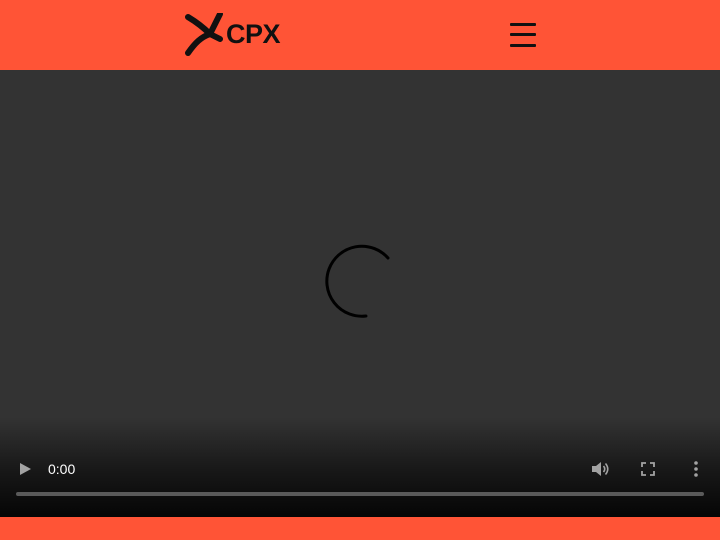 This screenshot has height=540, width=720. Describe the element at coordinates (600, 469) in the screenshot. I see `volume-icon` at that location.